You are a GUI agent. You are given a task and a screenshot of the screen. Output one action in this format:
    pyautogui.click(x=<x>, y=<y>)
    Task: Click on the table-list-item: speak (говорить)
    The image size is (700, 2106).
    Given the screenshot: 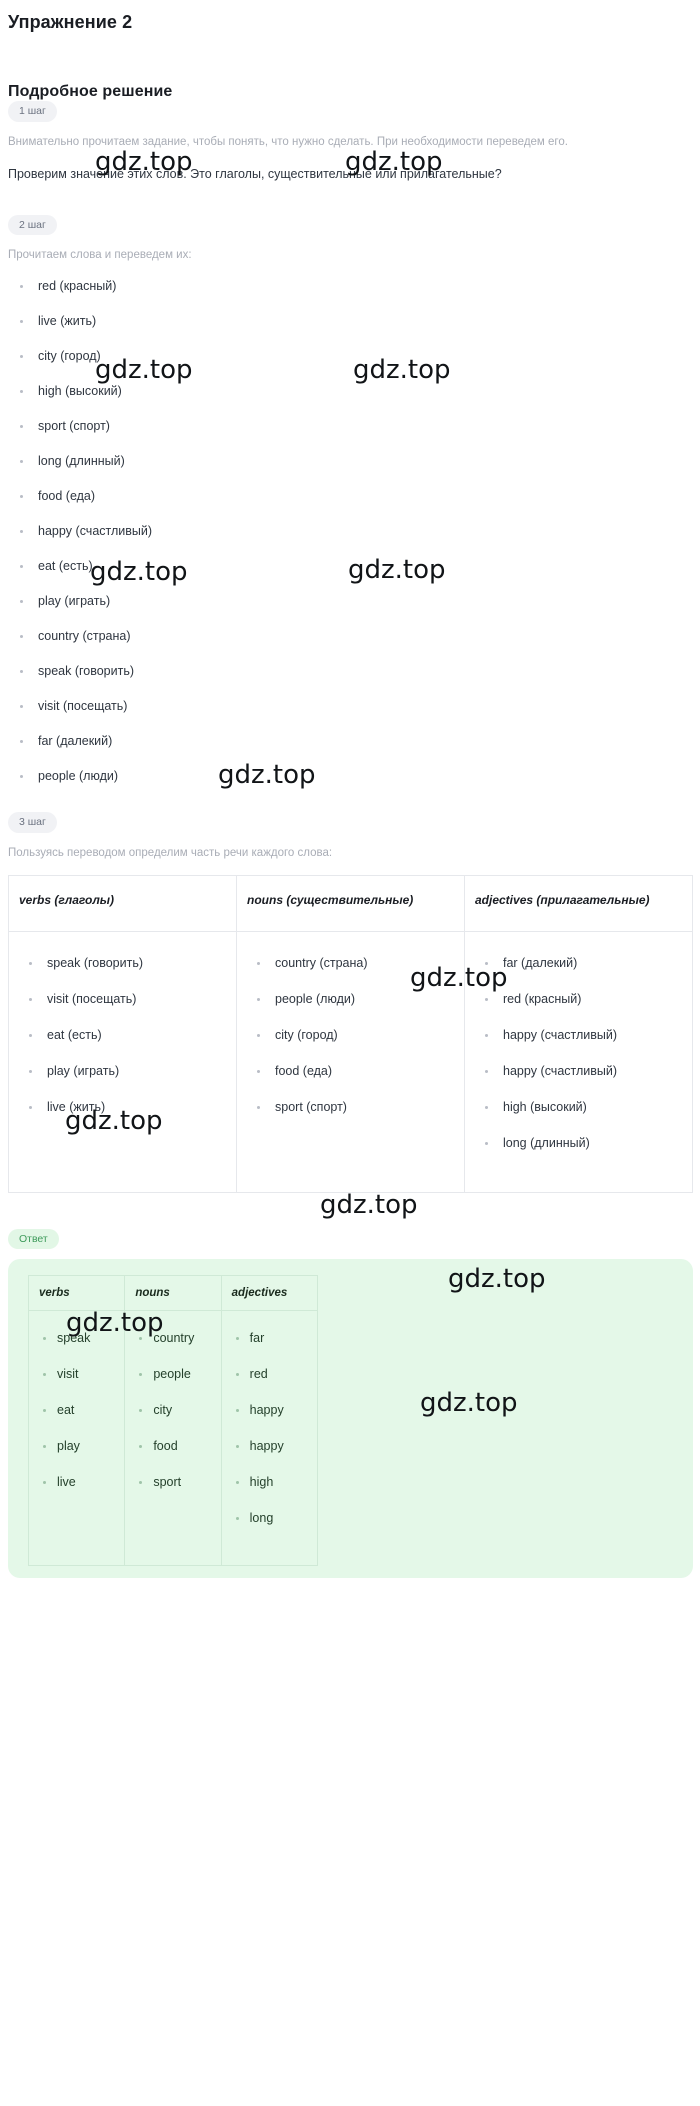 What is the action you would take?
    pyautogui.click(x=127, y=963)
    